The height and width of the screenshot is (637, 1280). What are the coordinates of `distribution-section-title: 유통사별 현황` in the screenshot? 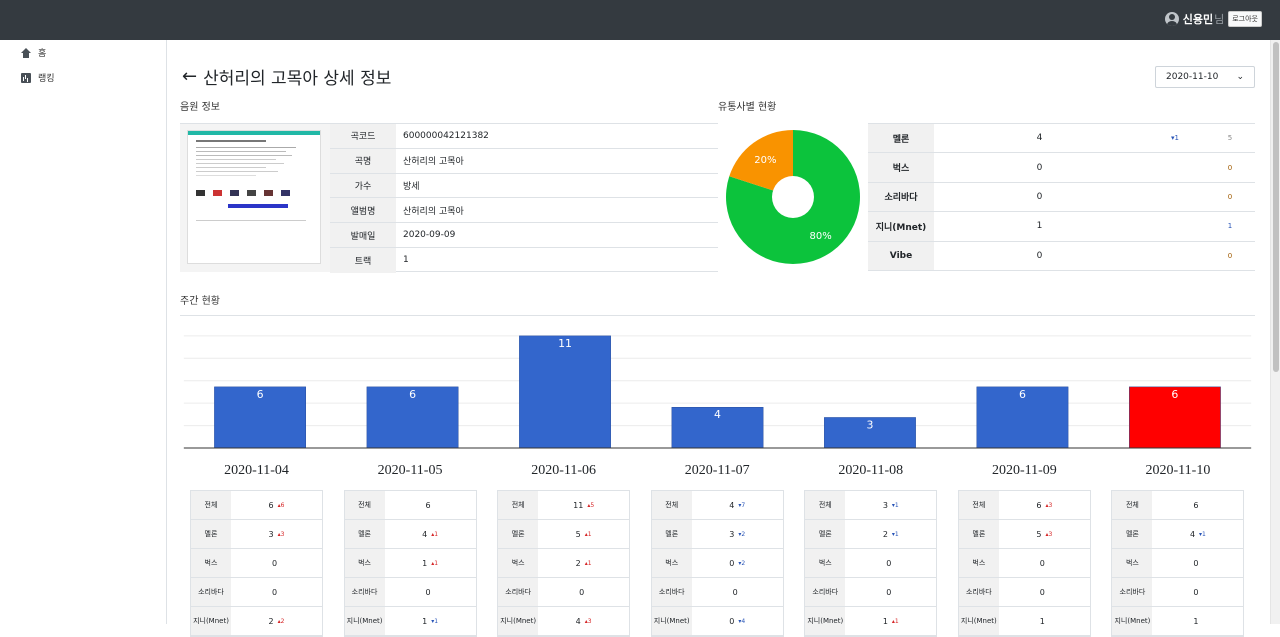 It's located at (747, 107).